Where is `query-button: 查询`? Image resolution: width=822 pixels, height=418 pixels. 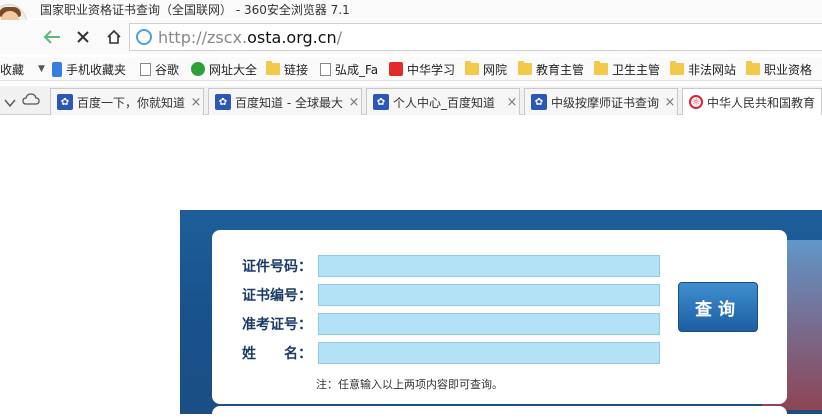
query-button: 查询 is located at coordinates (718, 307).